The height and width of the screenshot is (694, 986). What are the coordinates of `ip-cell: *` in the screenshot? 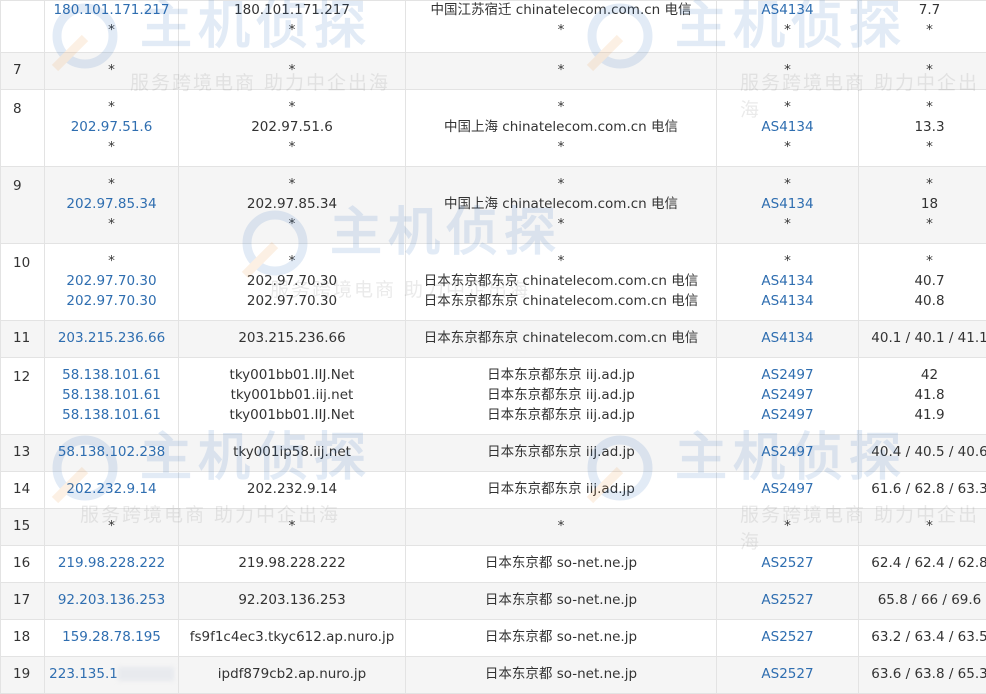 It's located at (112, 71).